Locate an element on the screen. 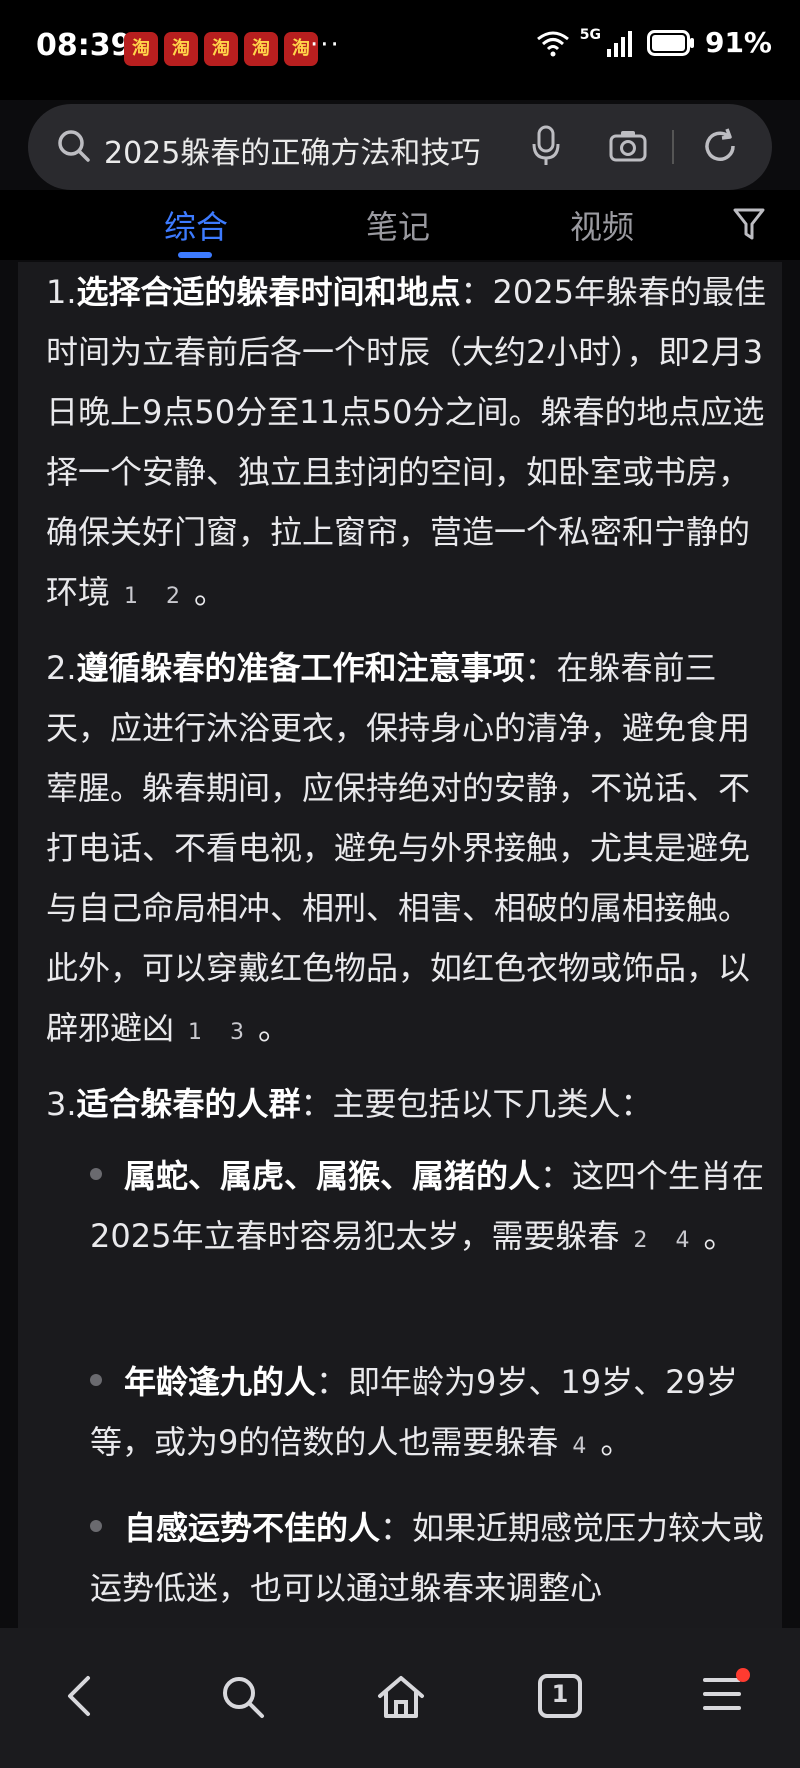 This screenshot has width=800, height=1768. item-title: 自感运势不佳的人 is located at coordinates (252, 1528).